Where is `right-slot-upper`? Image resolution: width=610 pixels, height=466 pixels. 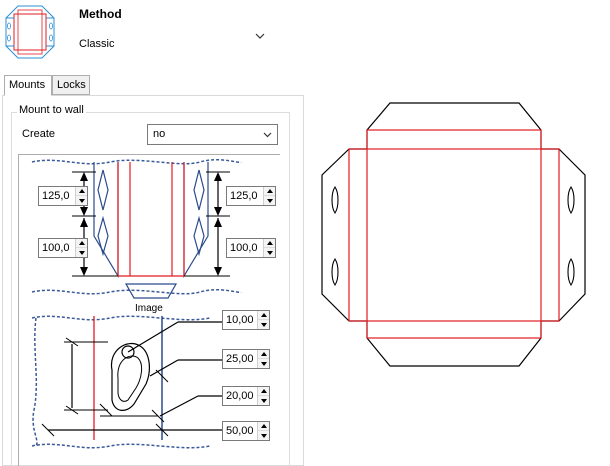 right-slot-upper is located at coordinates (571, 200).